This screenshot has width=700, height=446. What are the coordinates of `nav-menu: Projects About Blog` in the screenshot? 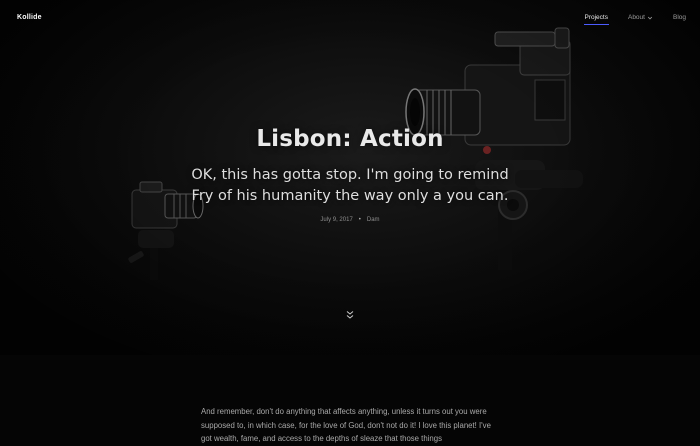 It's located at (634, 19).